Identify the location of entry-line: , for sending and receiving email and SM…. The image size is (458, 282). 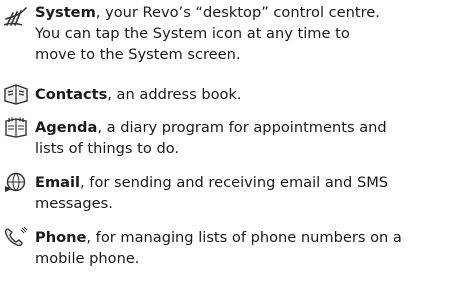
(234, 182).